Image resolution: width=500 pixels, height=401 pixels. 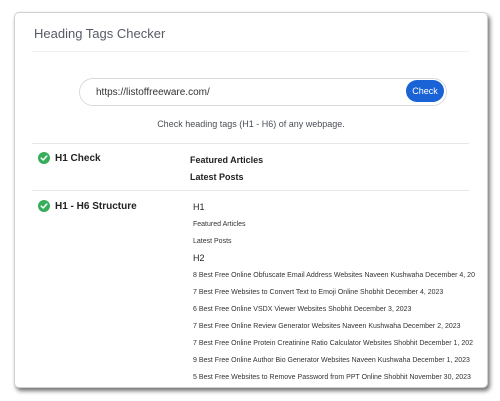 I want to click on url-input, so click(x=249, y=92).